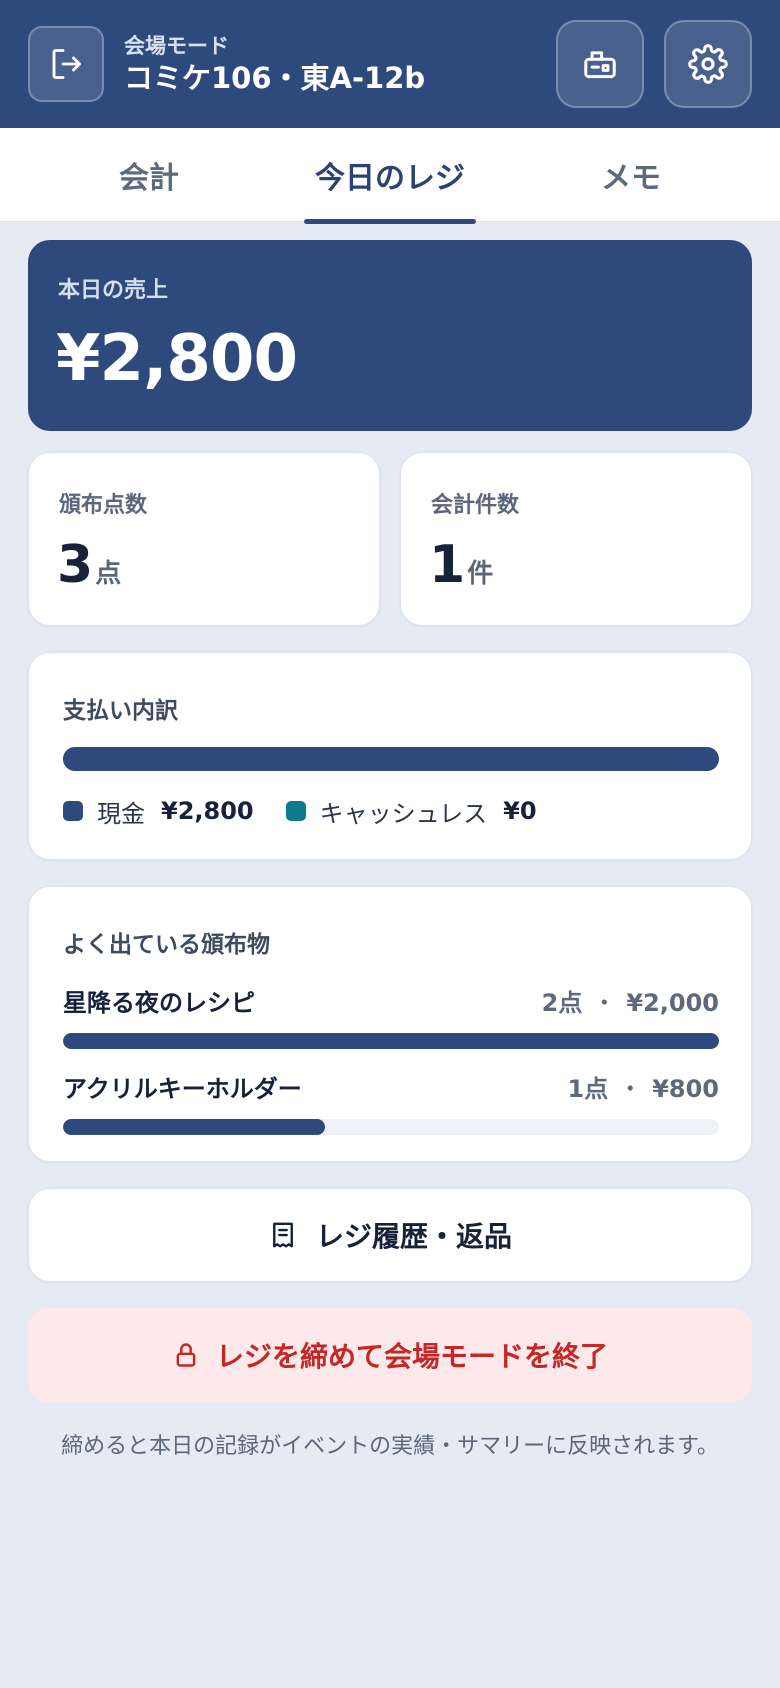  What do you see at coordinates (108, 574) in the screenshot?
I see `items-distributed-unit: 点` at bounding box center [108, 574].